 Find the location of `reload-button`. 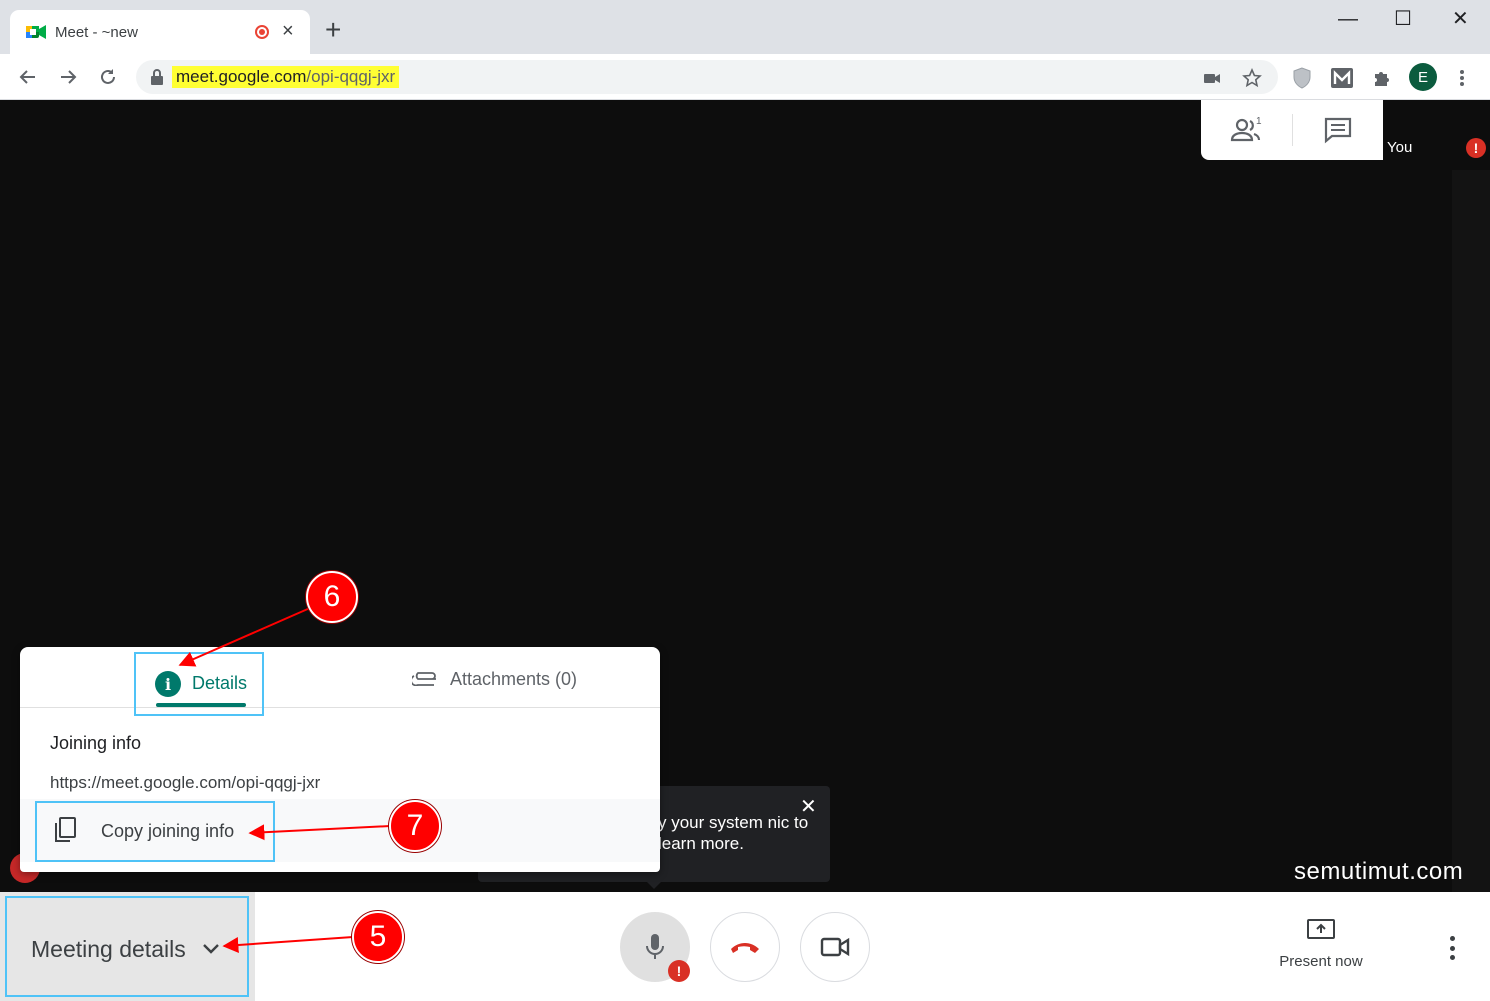

reload-button is located at coordinates (108, 77).